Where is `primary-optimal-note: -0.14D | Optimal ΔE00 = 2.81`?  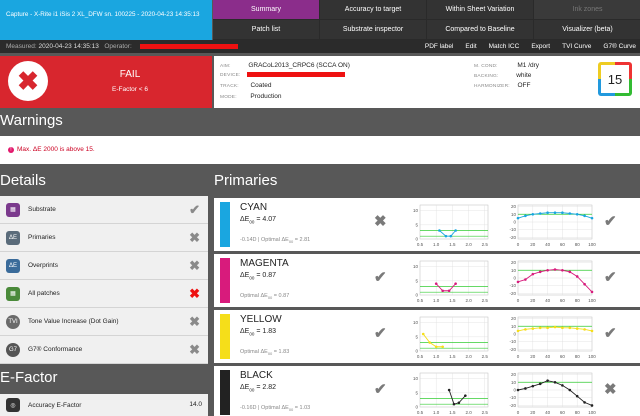
primary-optimal-note: -0.14D | Optimal ΔE00 = 2.81 is located at coordinates (275, 241).